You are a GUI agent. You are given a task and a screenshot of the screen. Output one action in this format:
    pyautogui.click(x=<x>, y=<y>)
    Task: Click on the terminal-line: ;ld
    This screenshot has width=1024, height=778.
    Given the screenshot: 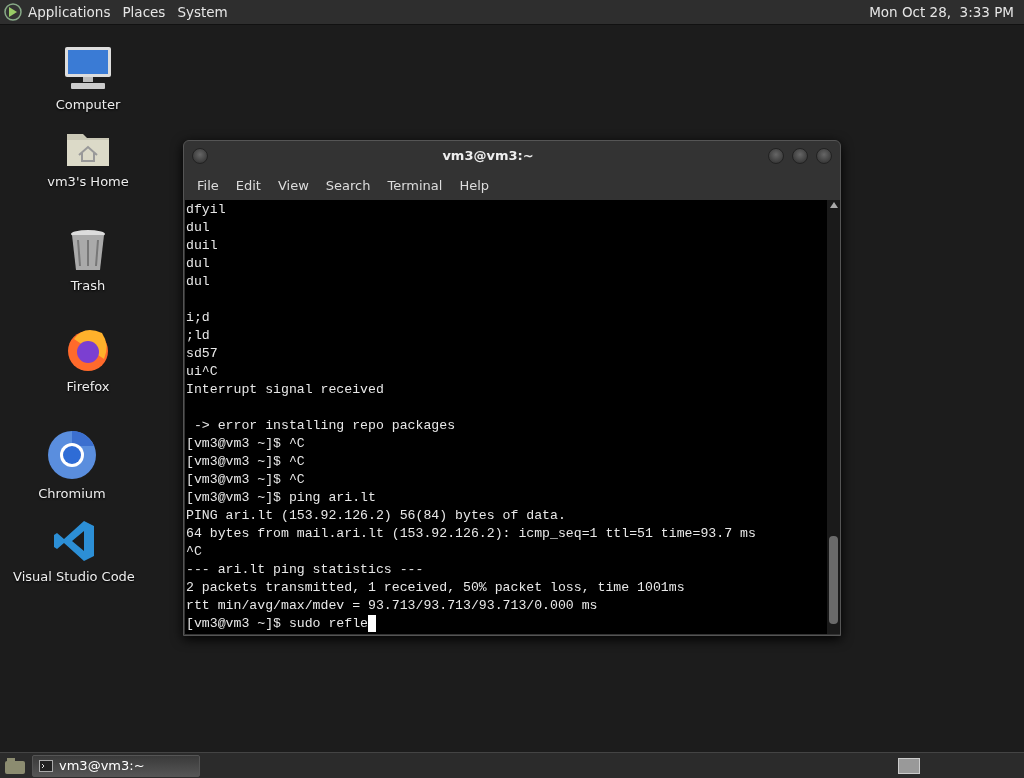 What is the action you would take?
    pyautogui.click(x=198, y=335)
    